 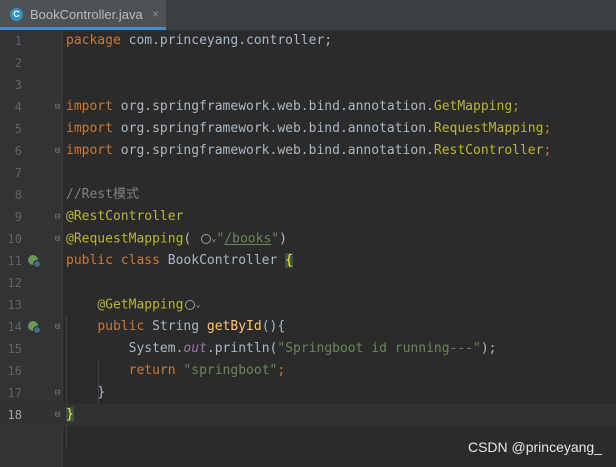 What do you see at coordinates (18, 63) in the screenshot?
I see `line-number: 2` at bounding box center [18, 63].